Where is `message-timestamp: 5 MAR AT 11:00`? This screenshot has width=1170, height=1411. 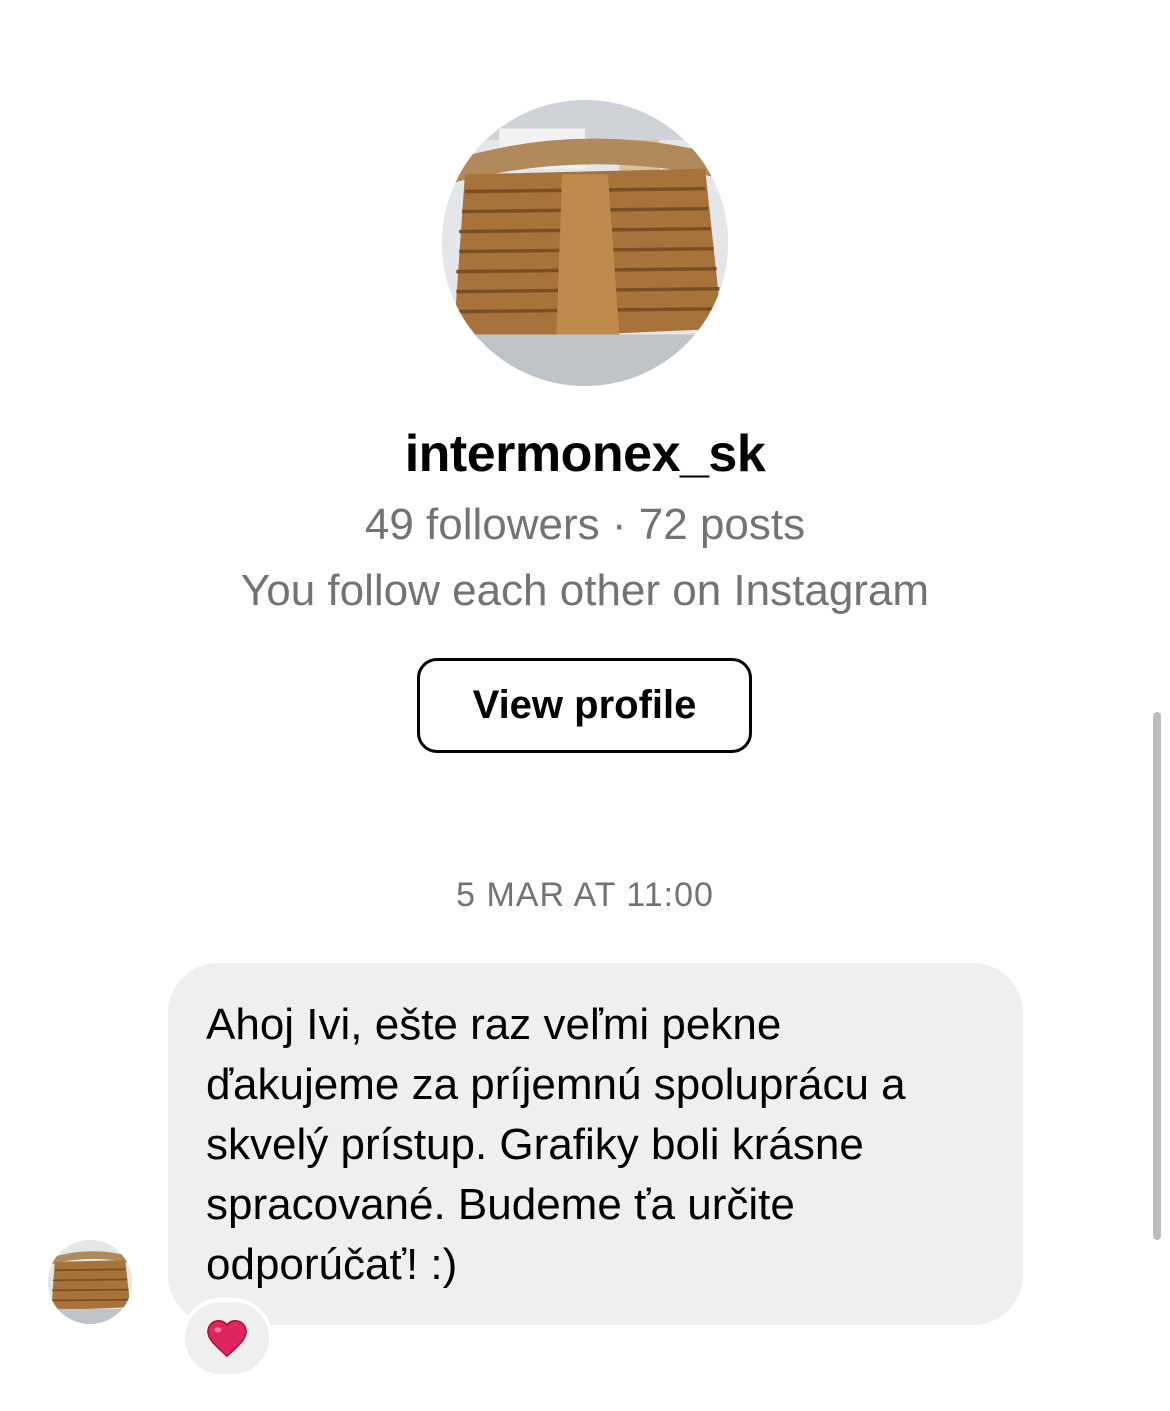 message-timestamp: 5 MAR AT 11:00 is located at coordinates (585, 895).